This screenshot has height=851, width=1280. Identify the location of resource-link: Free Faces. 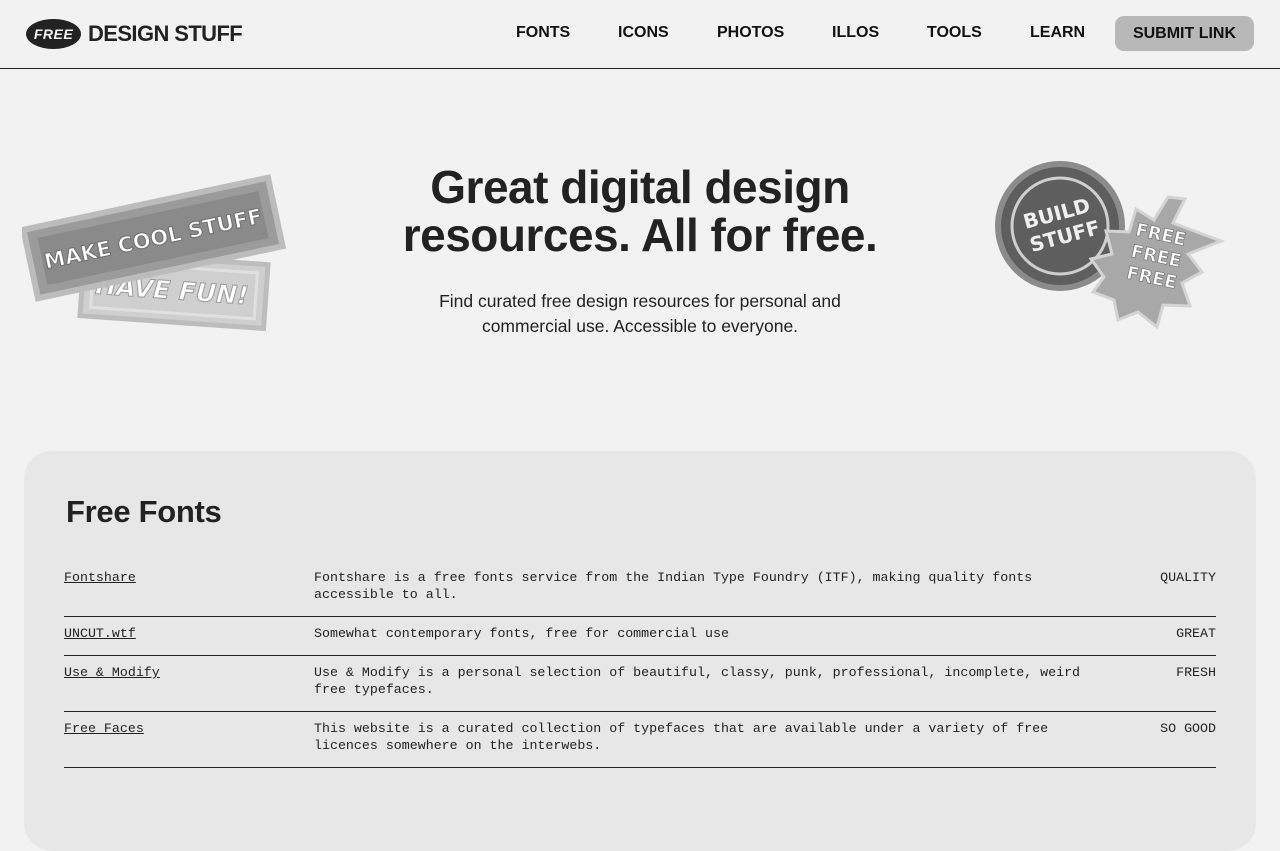
(104, 728).